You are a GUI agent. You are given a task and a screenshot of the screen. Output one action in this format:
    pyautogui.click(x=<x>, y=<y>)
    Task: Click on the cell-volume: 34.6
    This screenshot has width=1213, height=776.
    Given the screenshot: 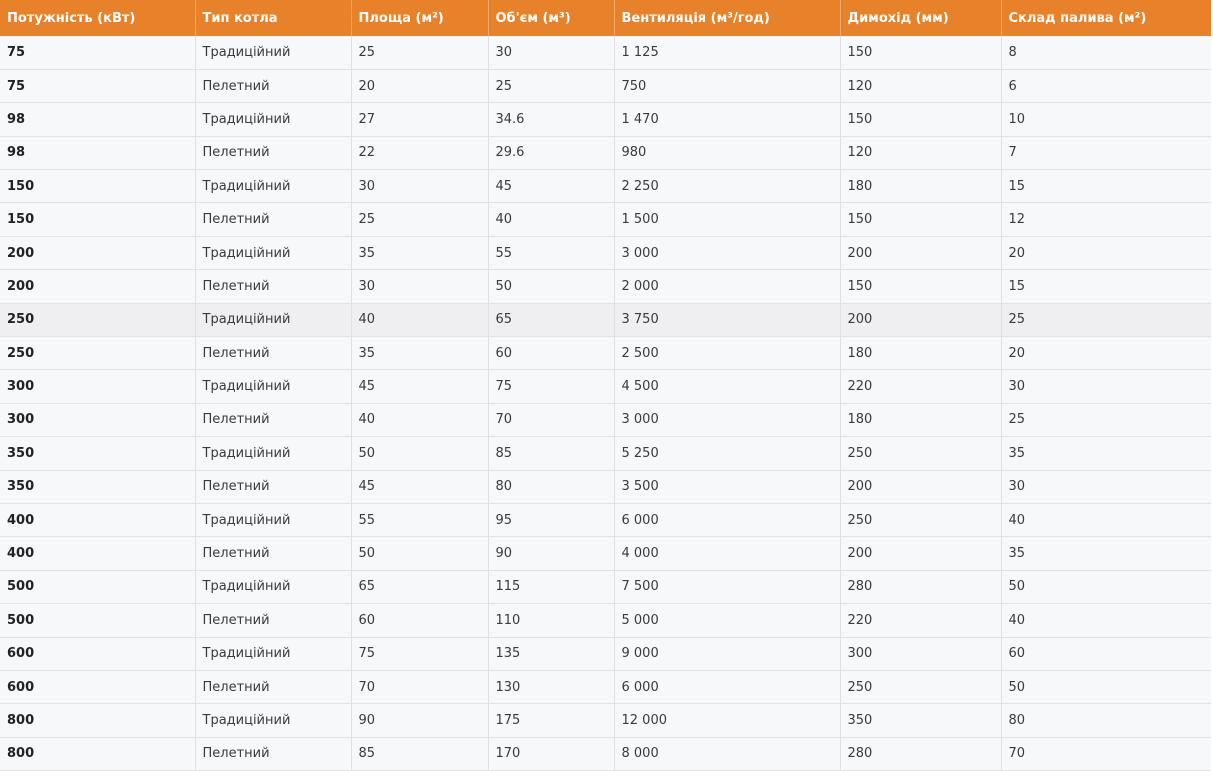 What is the action you would take?
    pyautogui.click(x=551, y=119)
    